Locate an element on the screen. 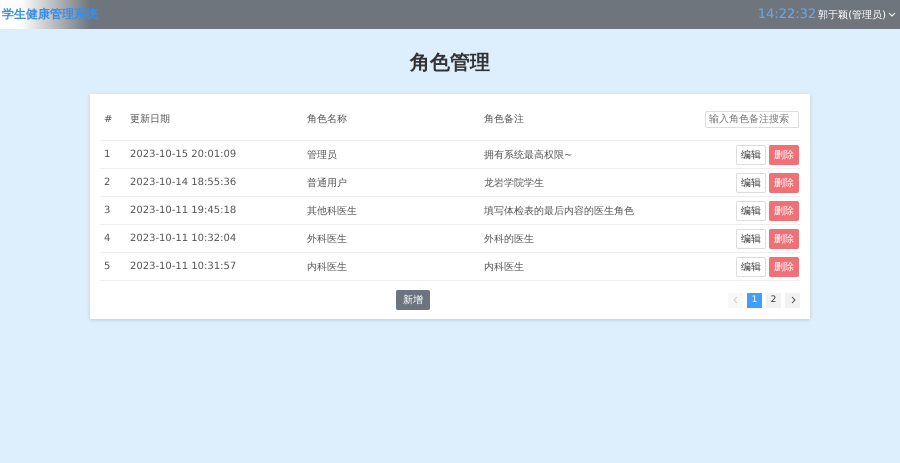 This screenshot has width=900, height=463. app-title: 学生健康管理系统 is located at coordinates (49, 14).